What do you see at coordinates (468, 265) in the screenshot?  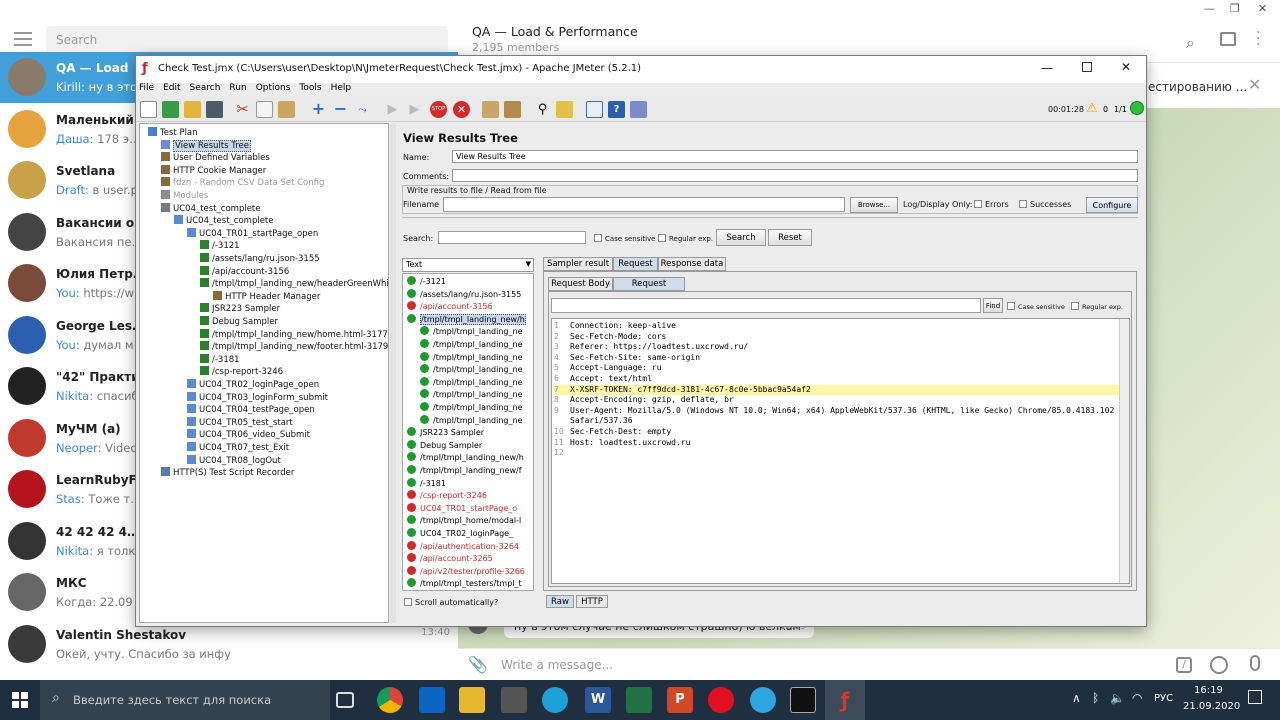 I see `renderer-select: Text ▼` at bounding box center [468, 265].